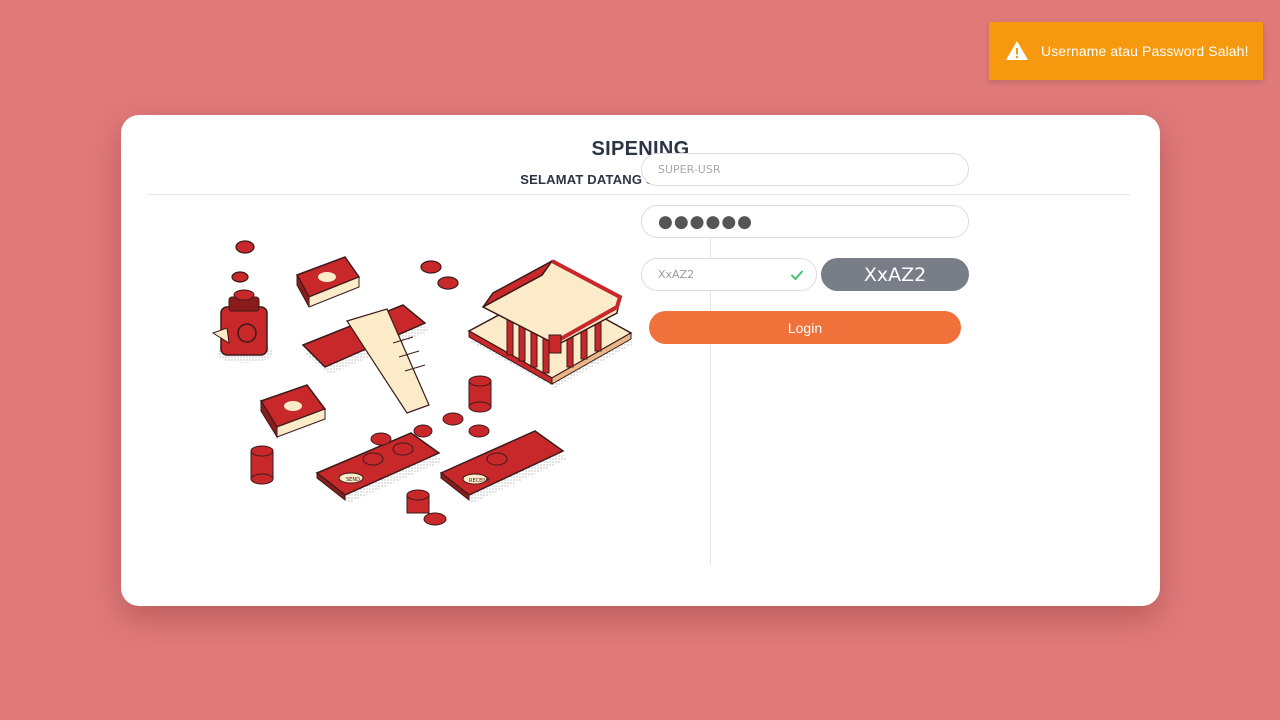 The image size is (1280, 720). I want to click on receive-phone-icon: RECEIVE, so click(503, 457).